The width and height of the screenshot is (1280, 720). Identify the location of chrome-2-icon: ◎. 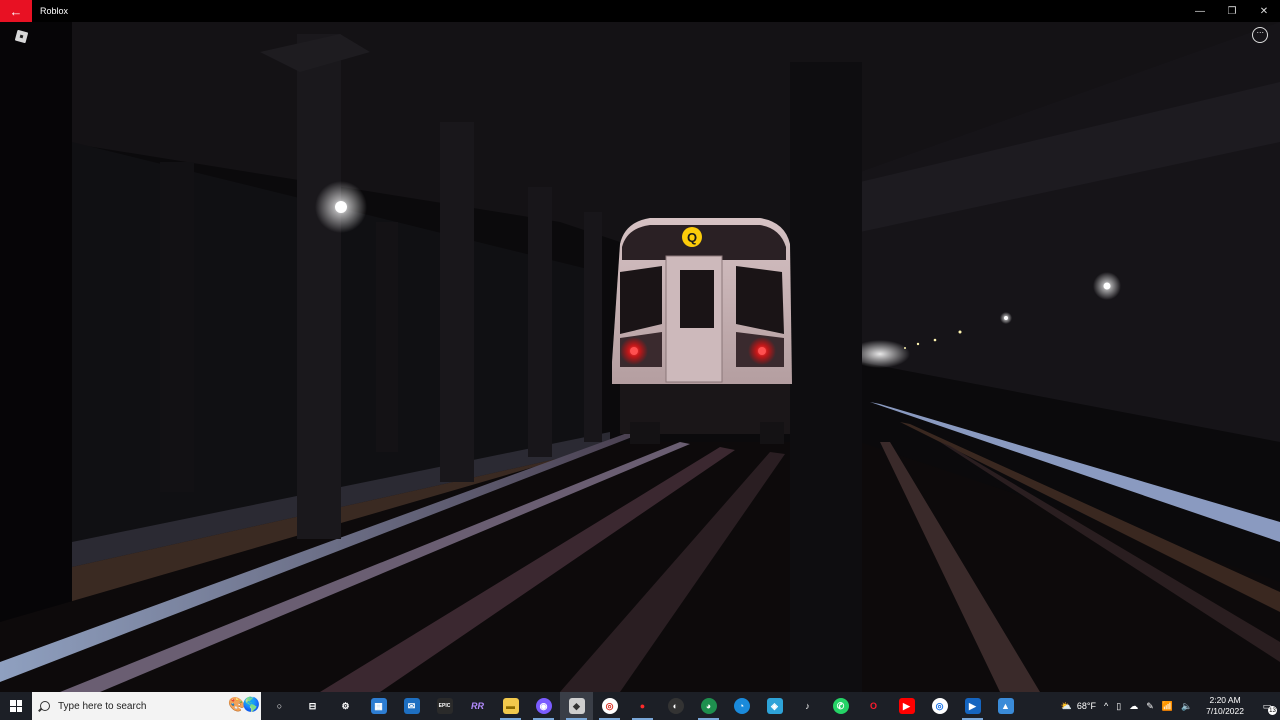
(939, 706).